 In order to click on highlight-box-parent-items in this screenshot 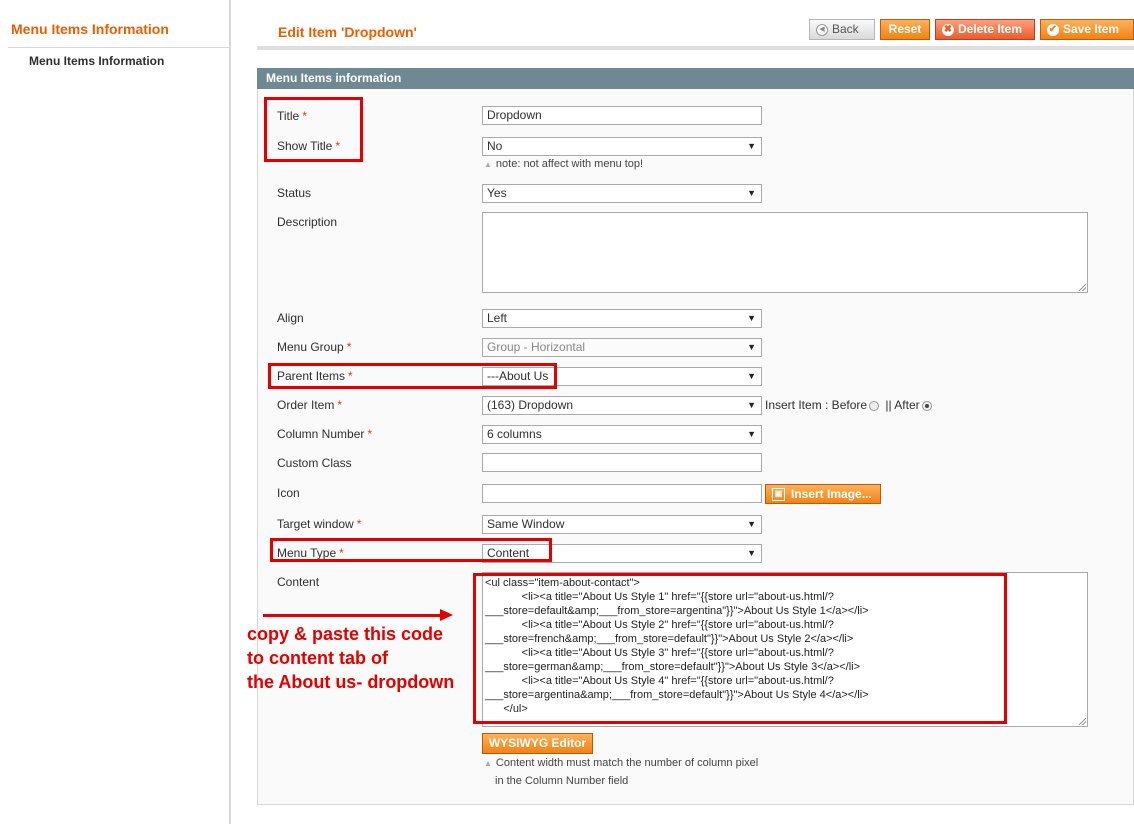, I will do `click(412, 376)`.